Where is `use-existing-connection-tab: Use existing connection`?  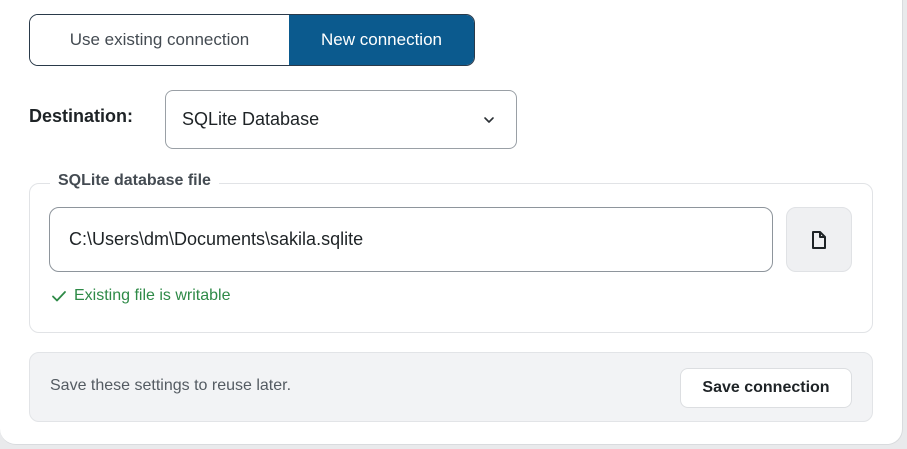 use-existing-connection-tab: Use existing connection is located at coordinates (159, 40).